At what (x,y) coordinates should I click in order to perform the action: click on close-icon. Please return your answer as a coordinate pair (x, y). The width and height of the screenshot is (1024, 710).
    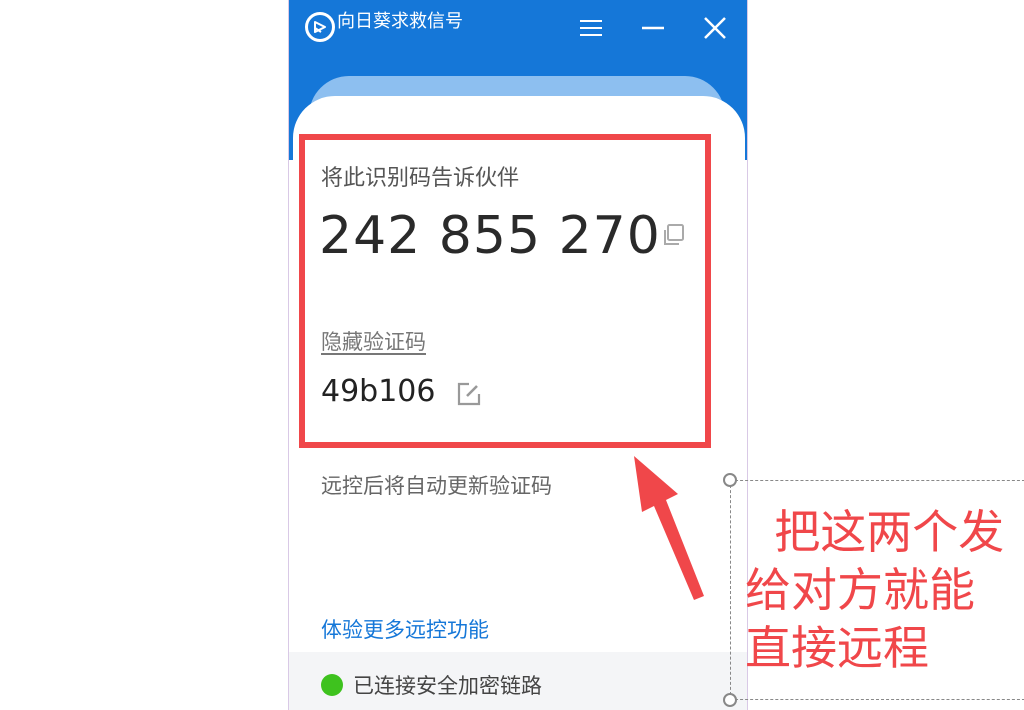
    Looking at the image, I should click on (715, 28).